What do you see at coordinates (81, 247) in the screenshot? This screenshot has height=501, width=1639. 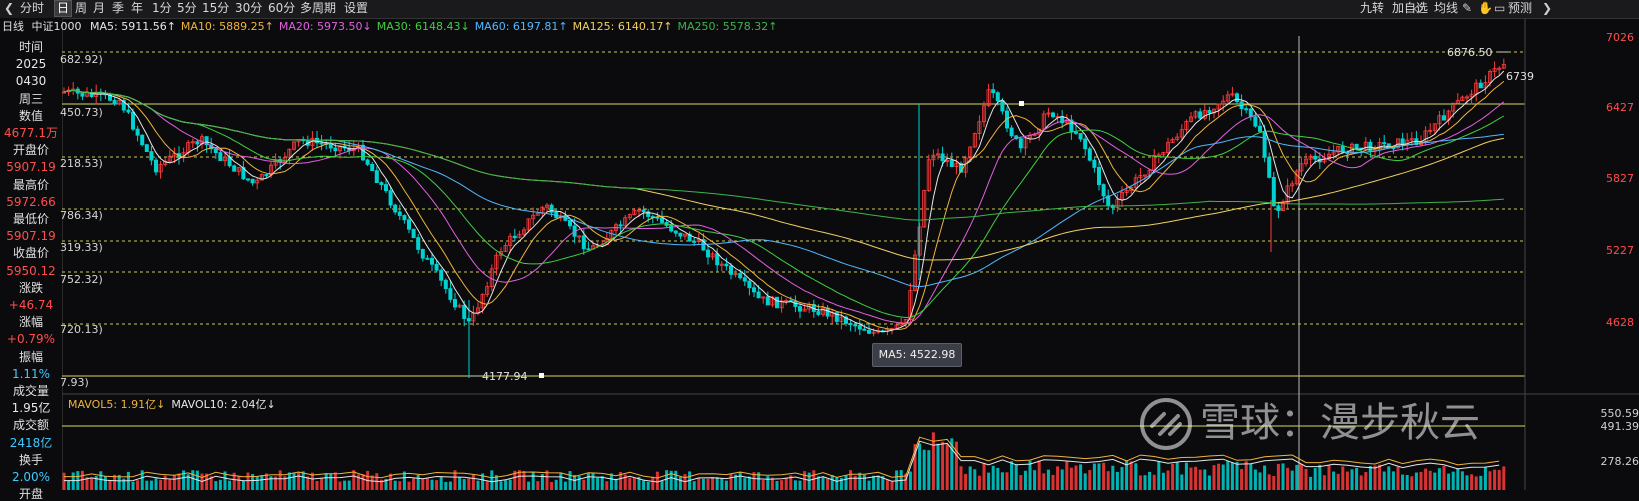 I see `level-price-label: 319.33)` at bounding box center [81, 247].